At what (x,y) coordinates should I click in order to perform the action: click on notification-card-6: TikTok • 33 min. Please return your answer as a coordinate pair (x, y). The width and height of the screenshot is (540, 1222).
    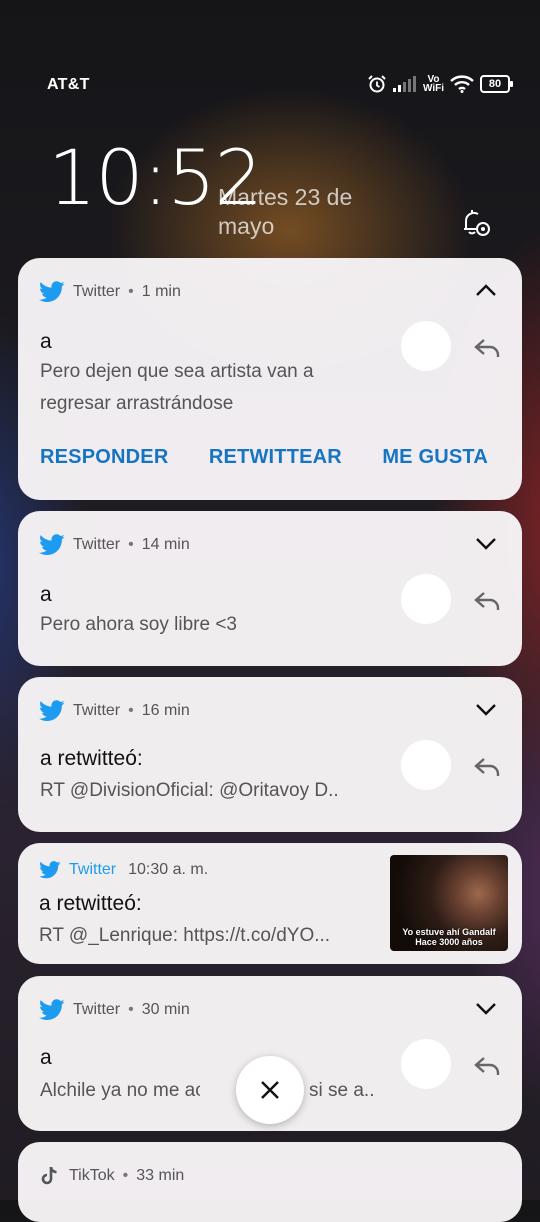
    Looking at the image, I should click on (270, 1182).